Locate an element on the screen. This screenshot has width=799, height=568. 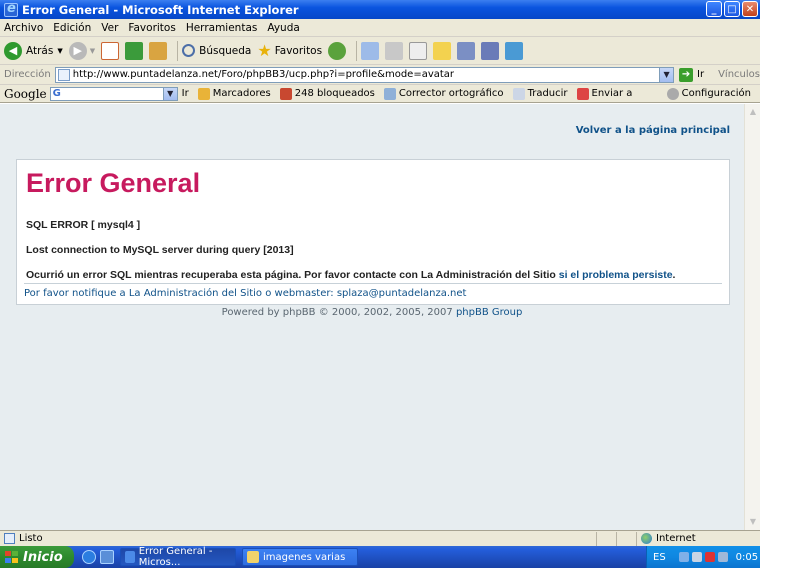
vertical-scrollbar: ▲ ▼ is located at coordinates (752, 317).